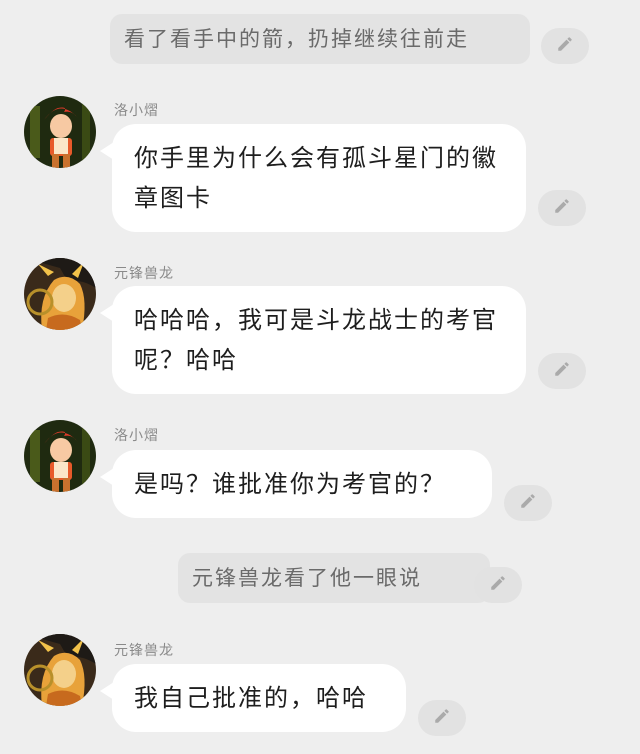 The width and height of the screenshot is (640, 754). I want to click on narration-bubble: 看了看手中的箭，扔掉继续往前走, so click(320, 39).